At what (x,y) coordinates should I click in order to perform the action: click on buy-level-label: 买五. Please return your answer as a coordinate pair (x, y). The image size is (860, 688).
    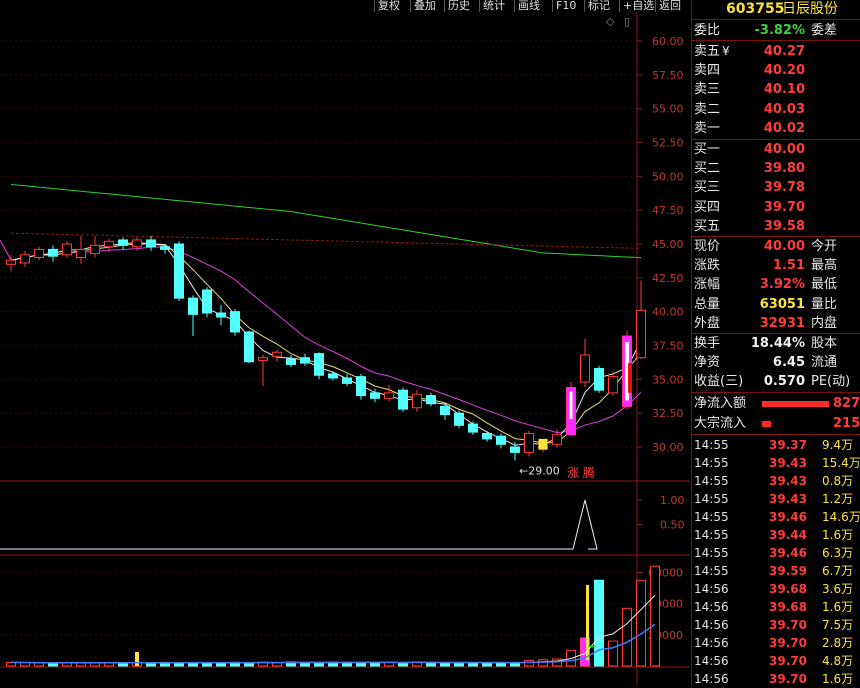
    Looking at the image, I should click on (707, 226).